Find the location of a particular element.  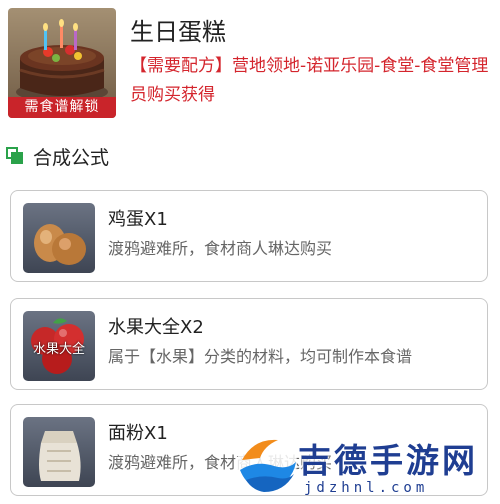

section-title: 合成公式 is located at coordinates (71, 157).